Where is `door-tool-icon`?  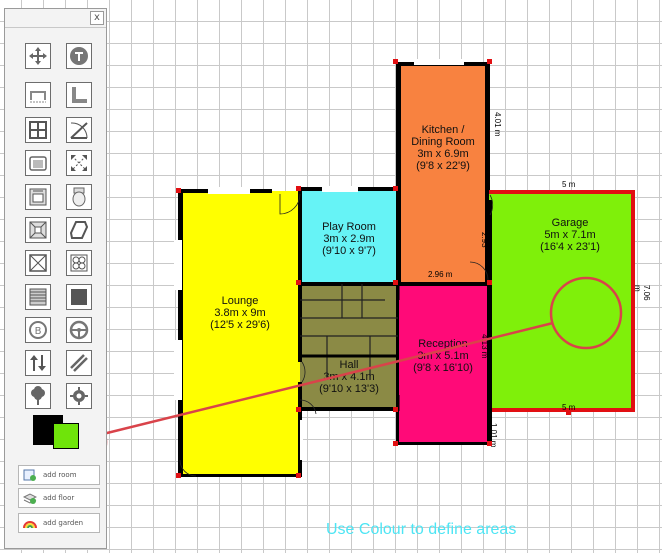
door-tool-icon is located at coordinates (79, 130).